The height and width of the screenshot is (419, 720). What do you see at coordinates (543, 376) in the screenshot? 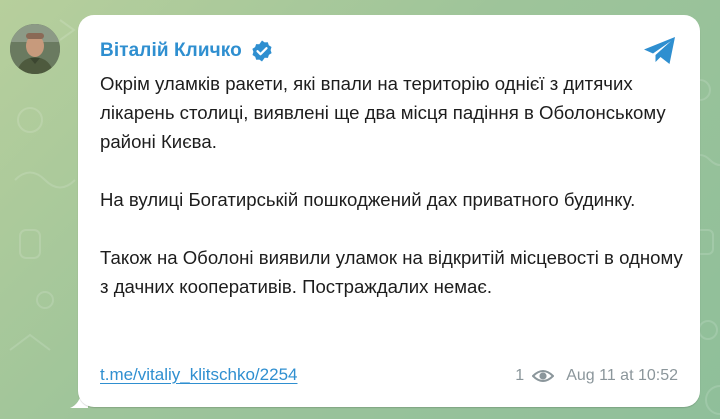
I see `eye-icon` at bounding box center [543, 376].